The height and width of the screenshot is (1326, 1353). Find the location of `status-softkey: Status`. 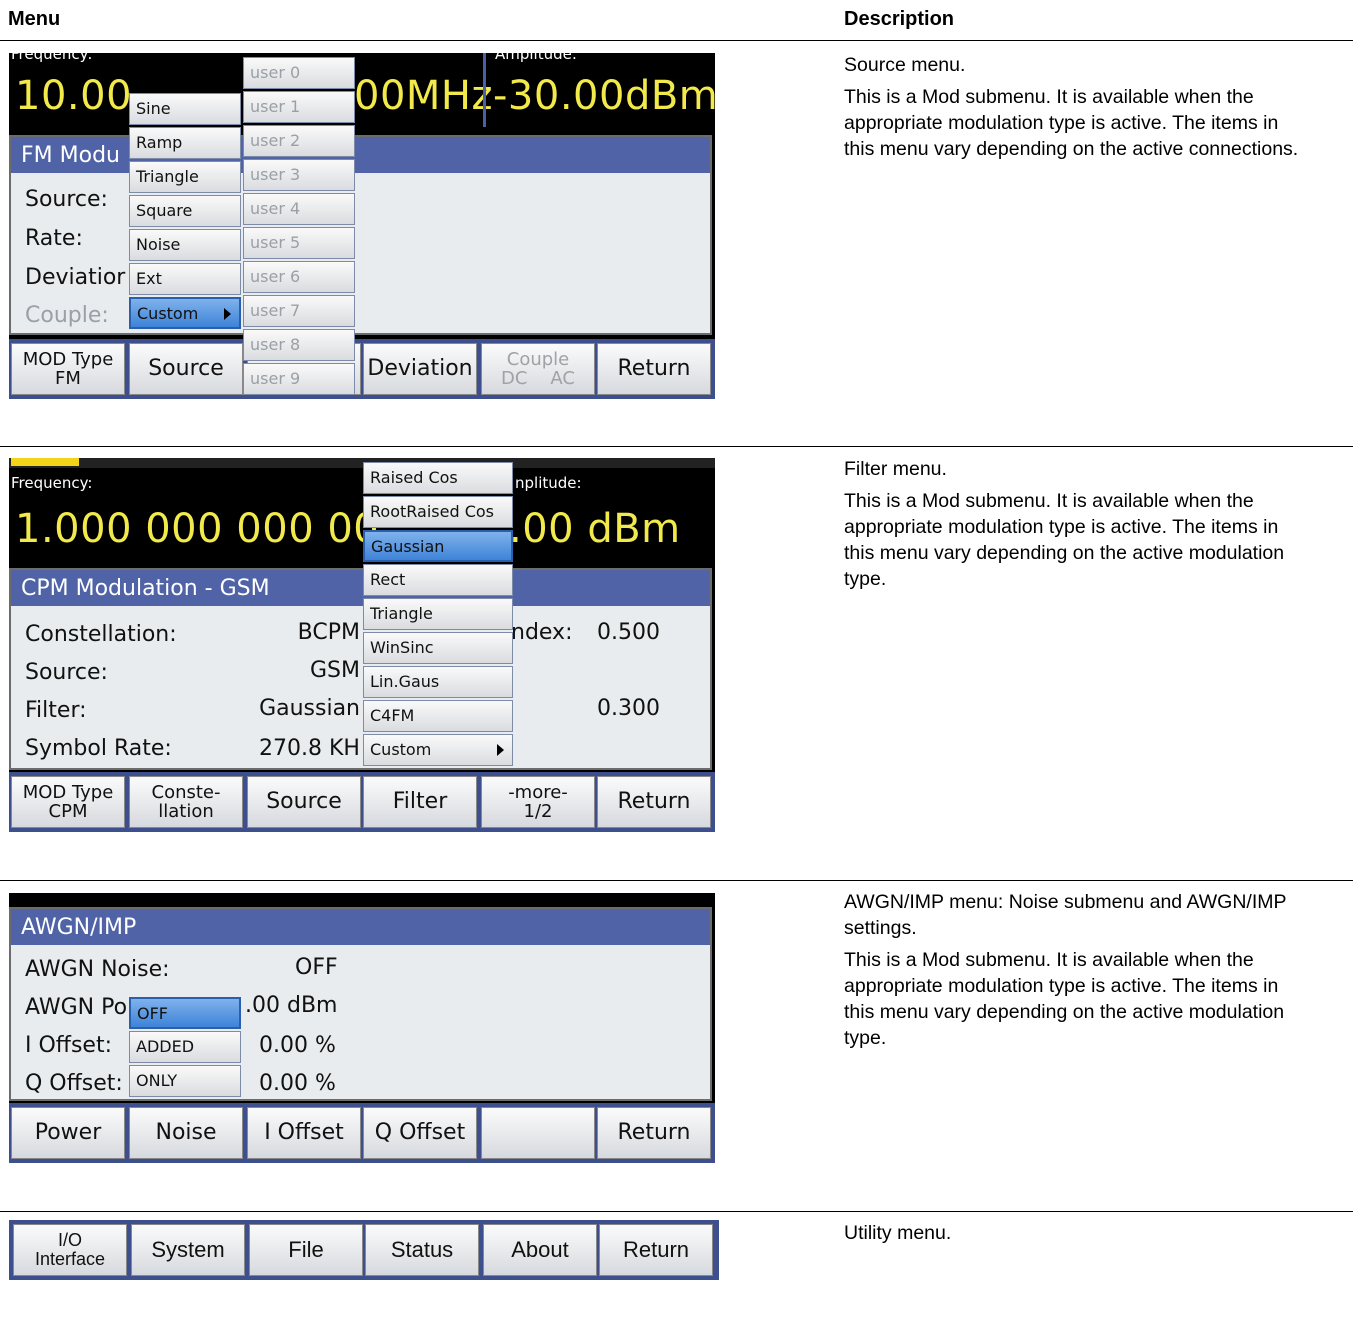

status-softkey: Status is located at coordinates (422, 1250).